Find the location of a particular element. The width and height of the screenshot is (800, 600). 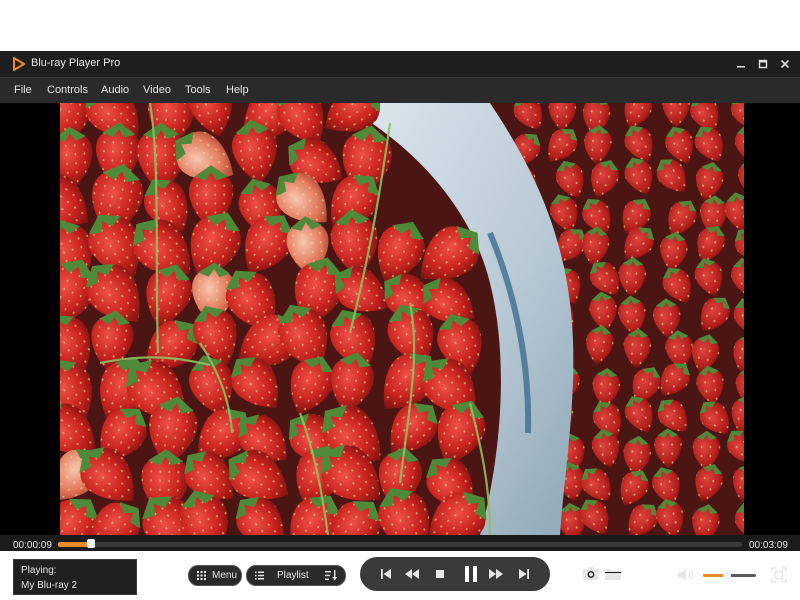

menu-button: Menu is located at coordinates (215, 575).